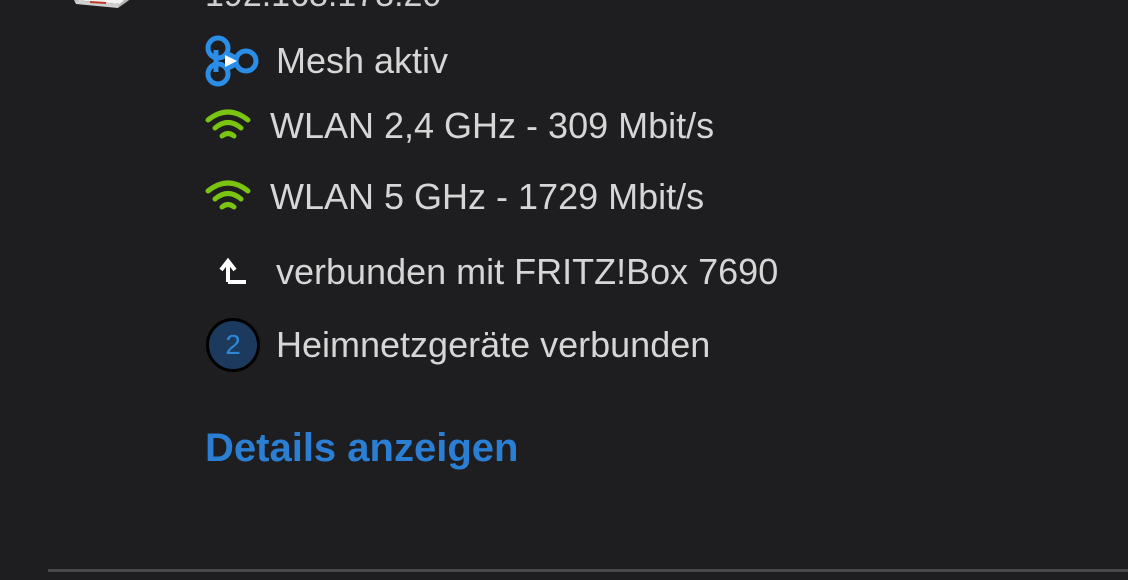 Image resolution: width=1128 pixels, height=580 pixels. Describe the element at coordinates (232, 61) in the screenshot. I see `mesh-icon` at that location.